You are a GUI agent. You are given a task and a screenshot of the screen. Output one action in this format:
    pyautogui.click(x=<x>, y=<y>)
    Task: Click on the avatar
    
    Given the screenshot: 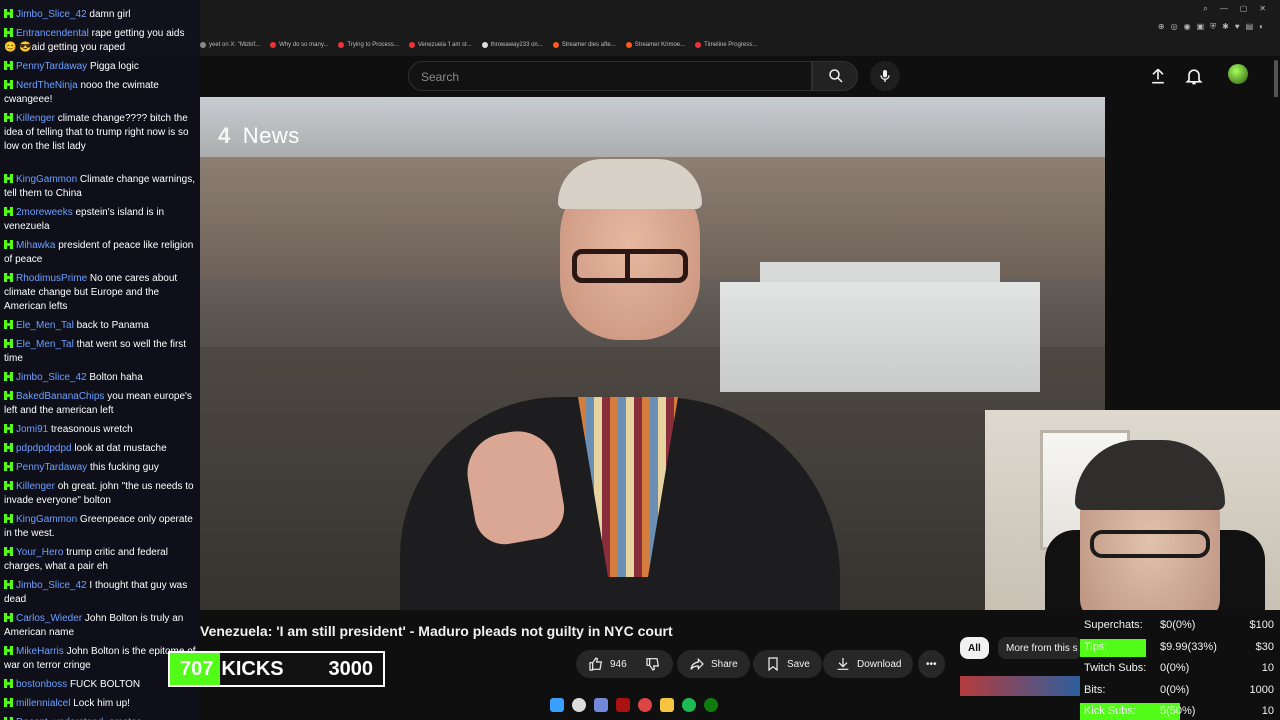 What is the action you would take?
    pyautogui.click(x=1238, y=74)
    